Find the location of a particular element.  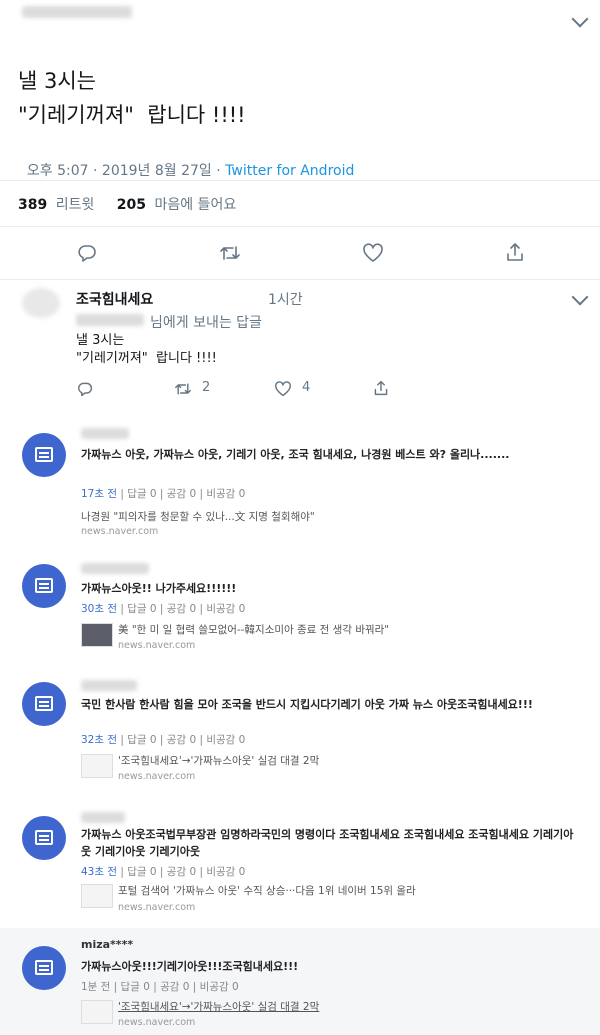

comment-time: 1분 전 is located at coordinates (96, 987).